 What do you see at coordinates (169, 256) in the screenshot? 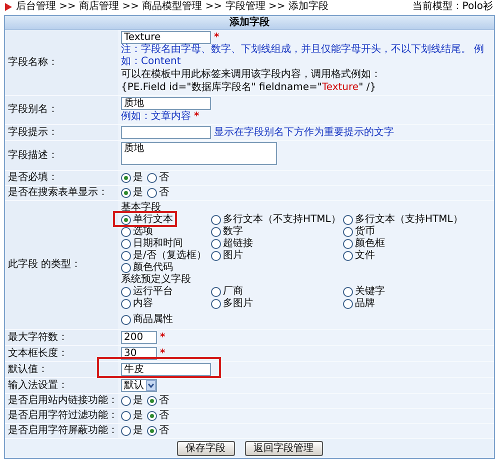
I see `radio-label: 是/否（复选框）` at bounding box center [169, 256].